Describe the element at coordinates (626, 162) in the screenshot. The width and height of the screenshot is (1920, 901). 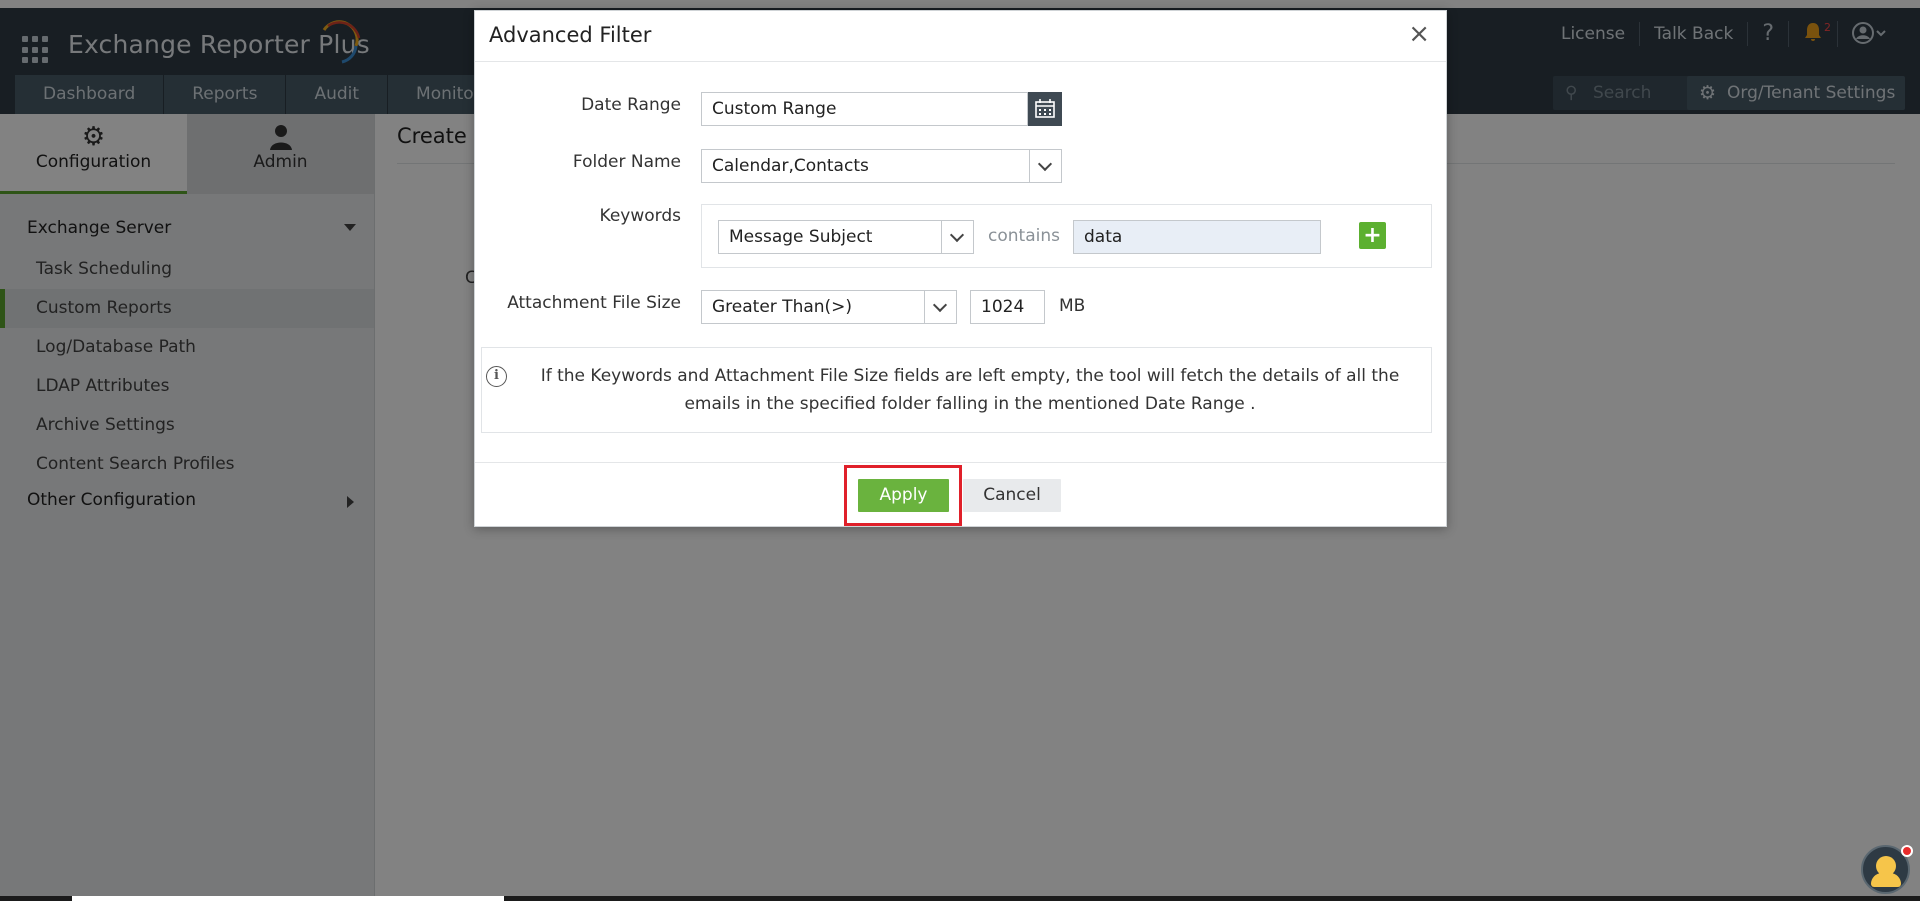
I see `folder-name-label: Folder Name` at that location.